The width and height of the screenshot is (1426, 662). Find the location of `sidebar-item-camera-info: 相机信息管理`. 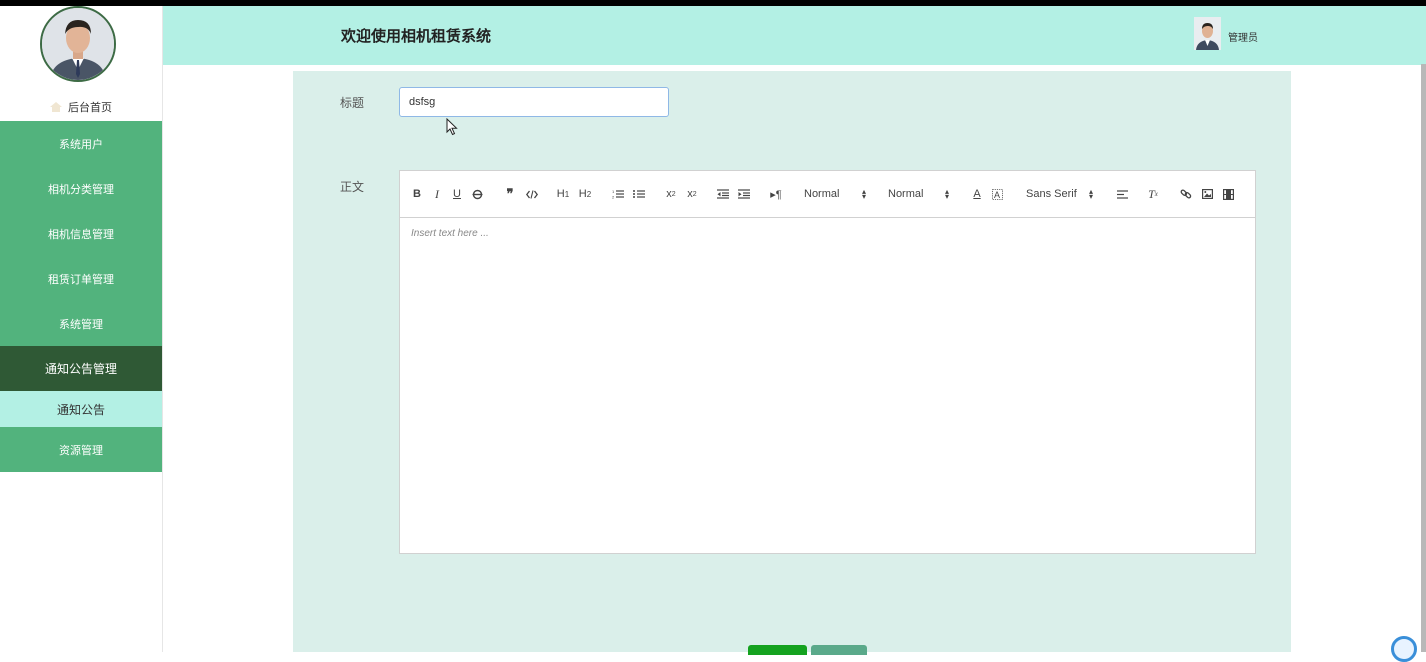

sidebar-item-camera-info: 相机信息管理 is located at coordinates (81, 233).